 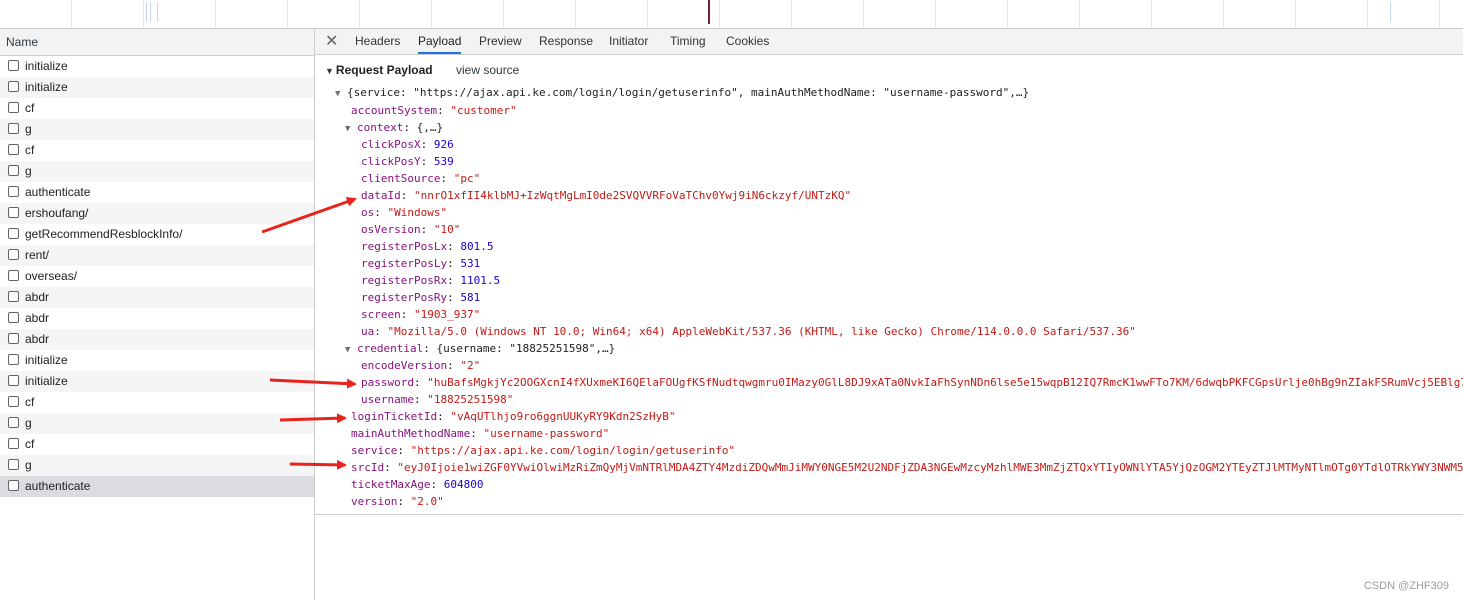 I want to click on timeline-cursor-marker, so click(x=709, y=12).